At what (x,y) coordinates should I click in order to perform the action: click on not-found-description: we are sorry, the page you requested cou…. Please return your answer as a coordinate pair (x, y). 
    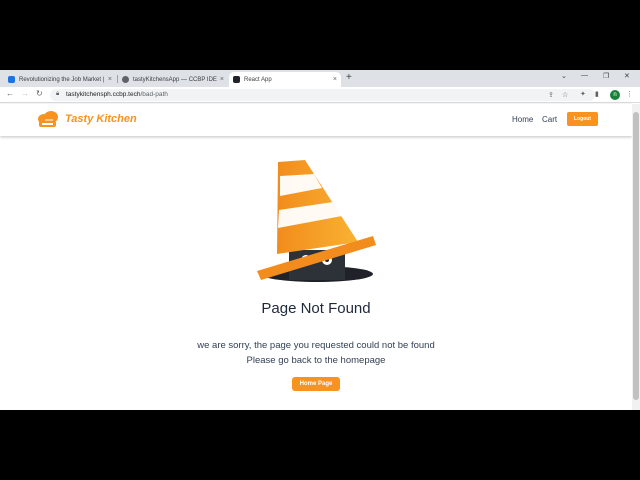
    Looking at the image, I should click on (316, 345).